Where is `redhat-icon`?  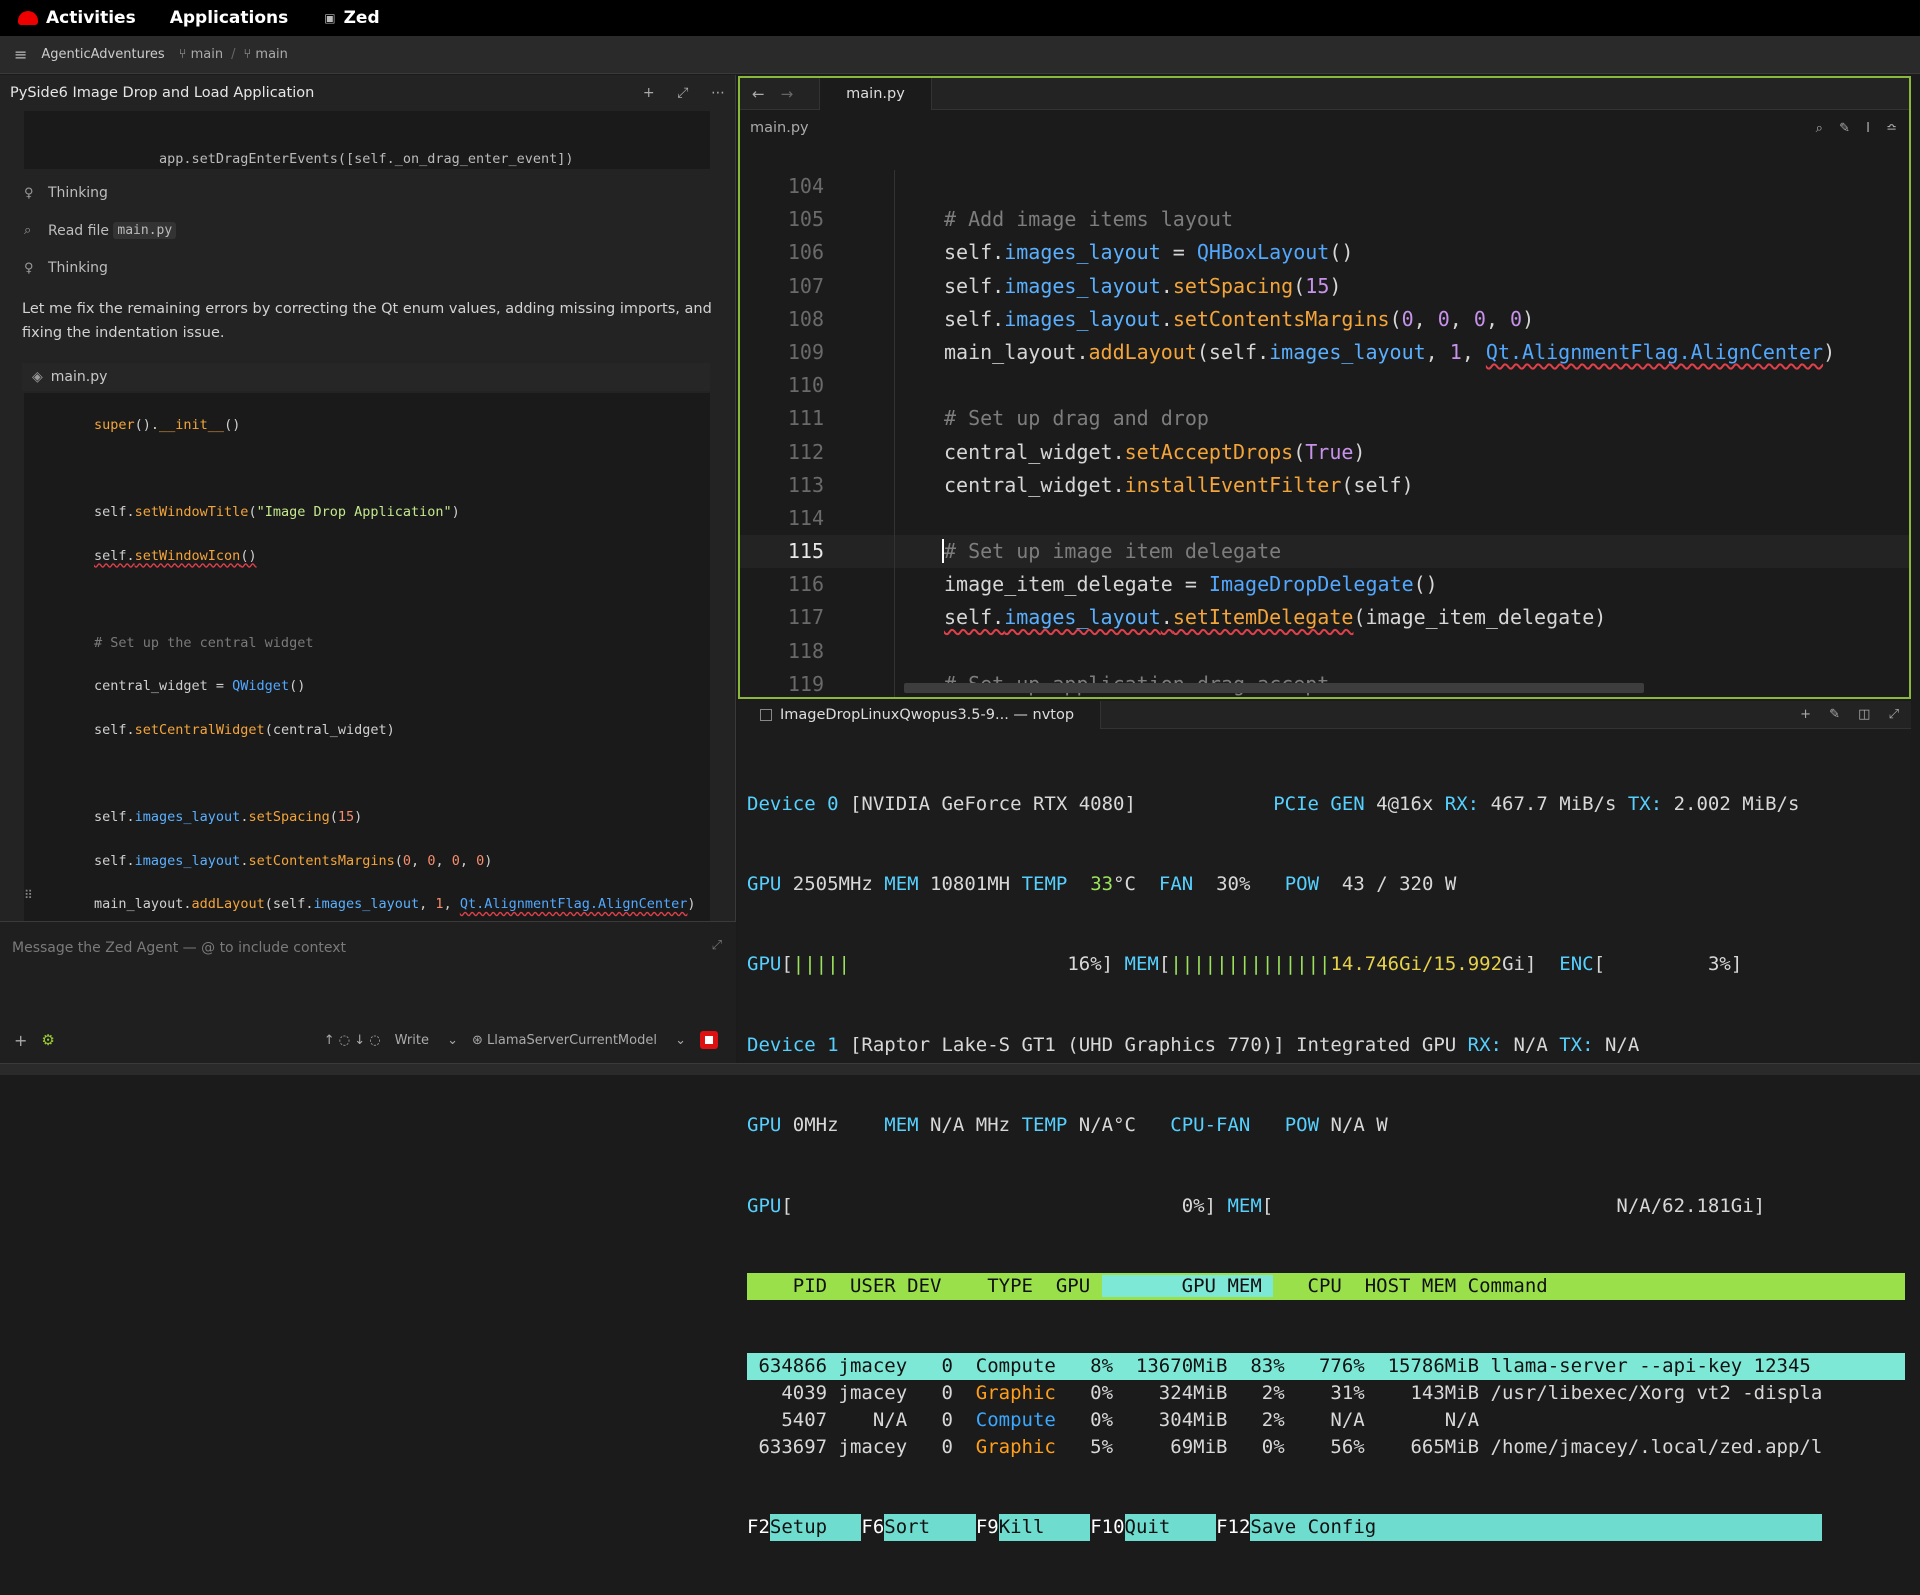 redhat-icon is located at coordinates (28, 18).